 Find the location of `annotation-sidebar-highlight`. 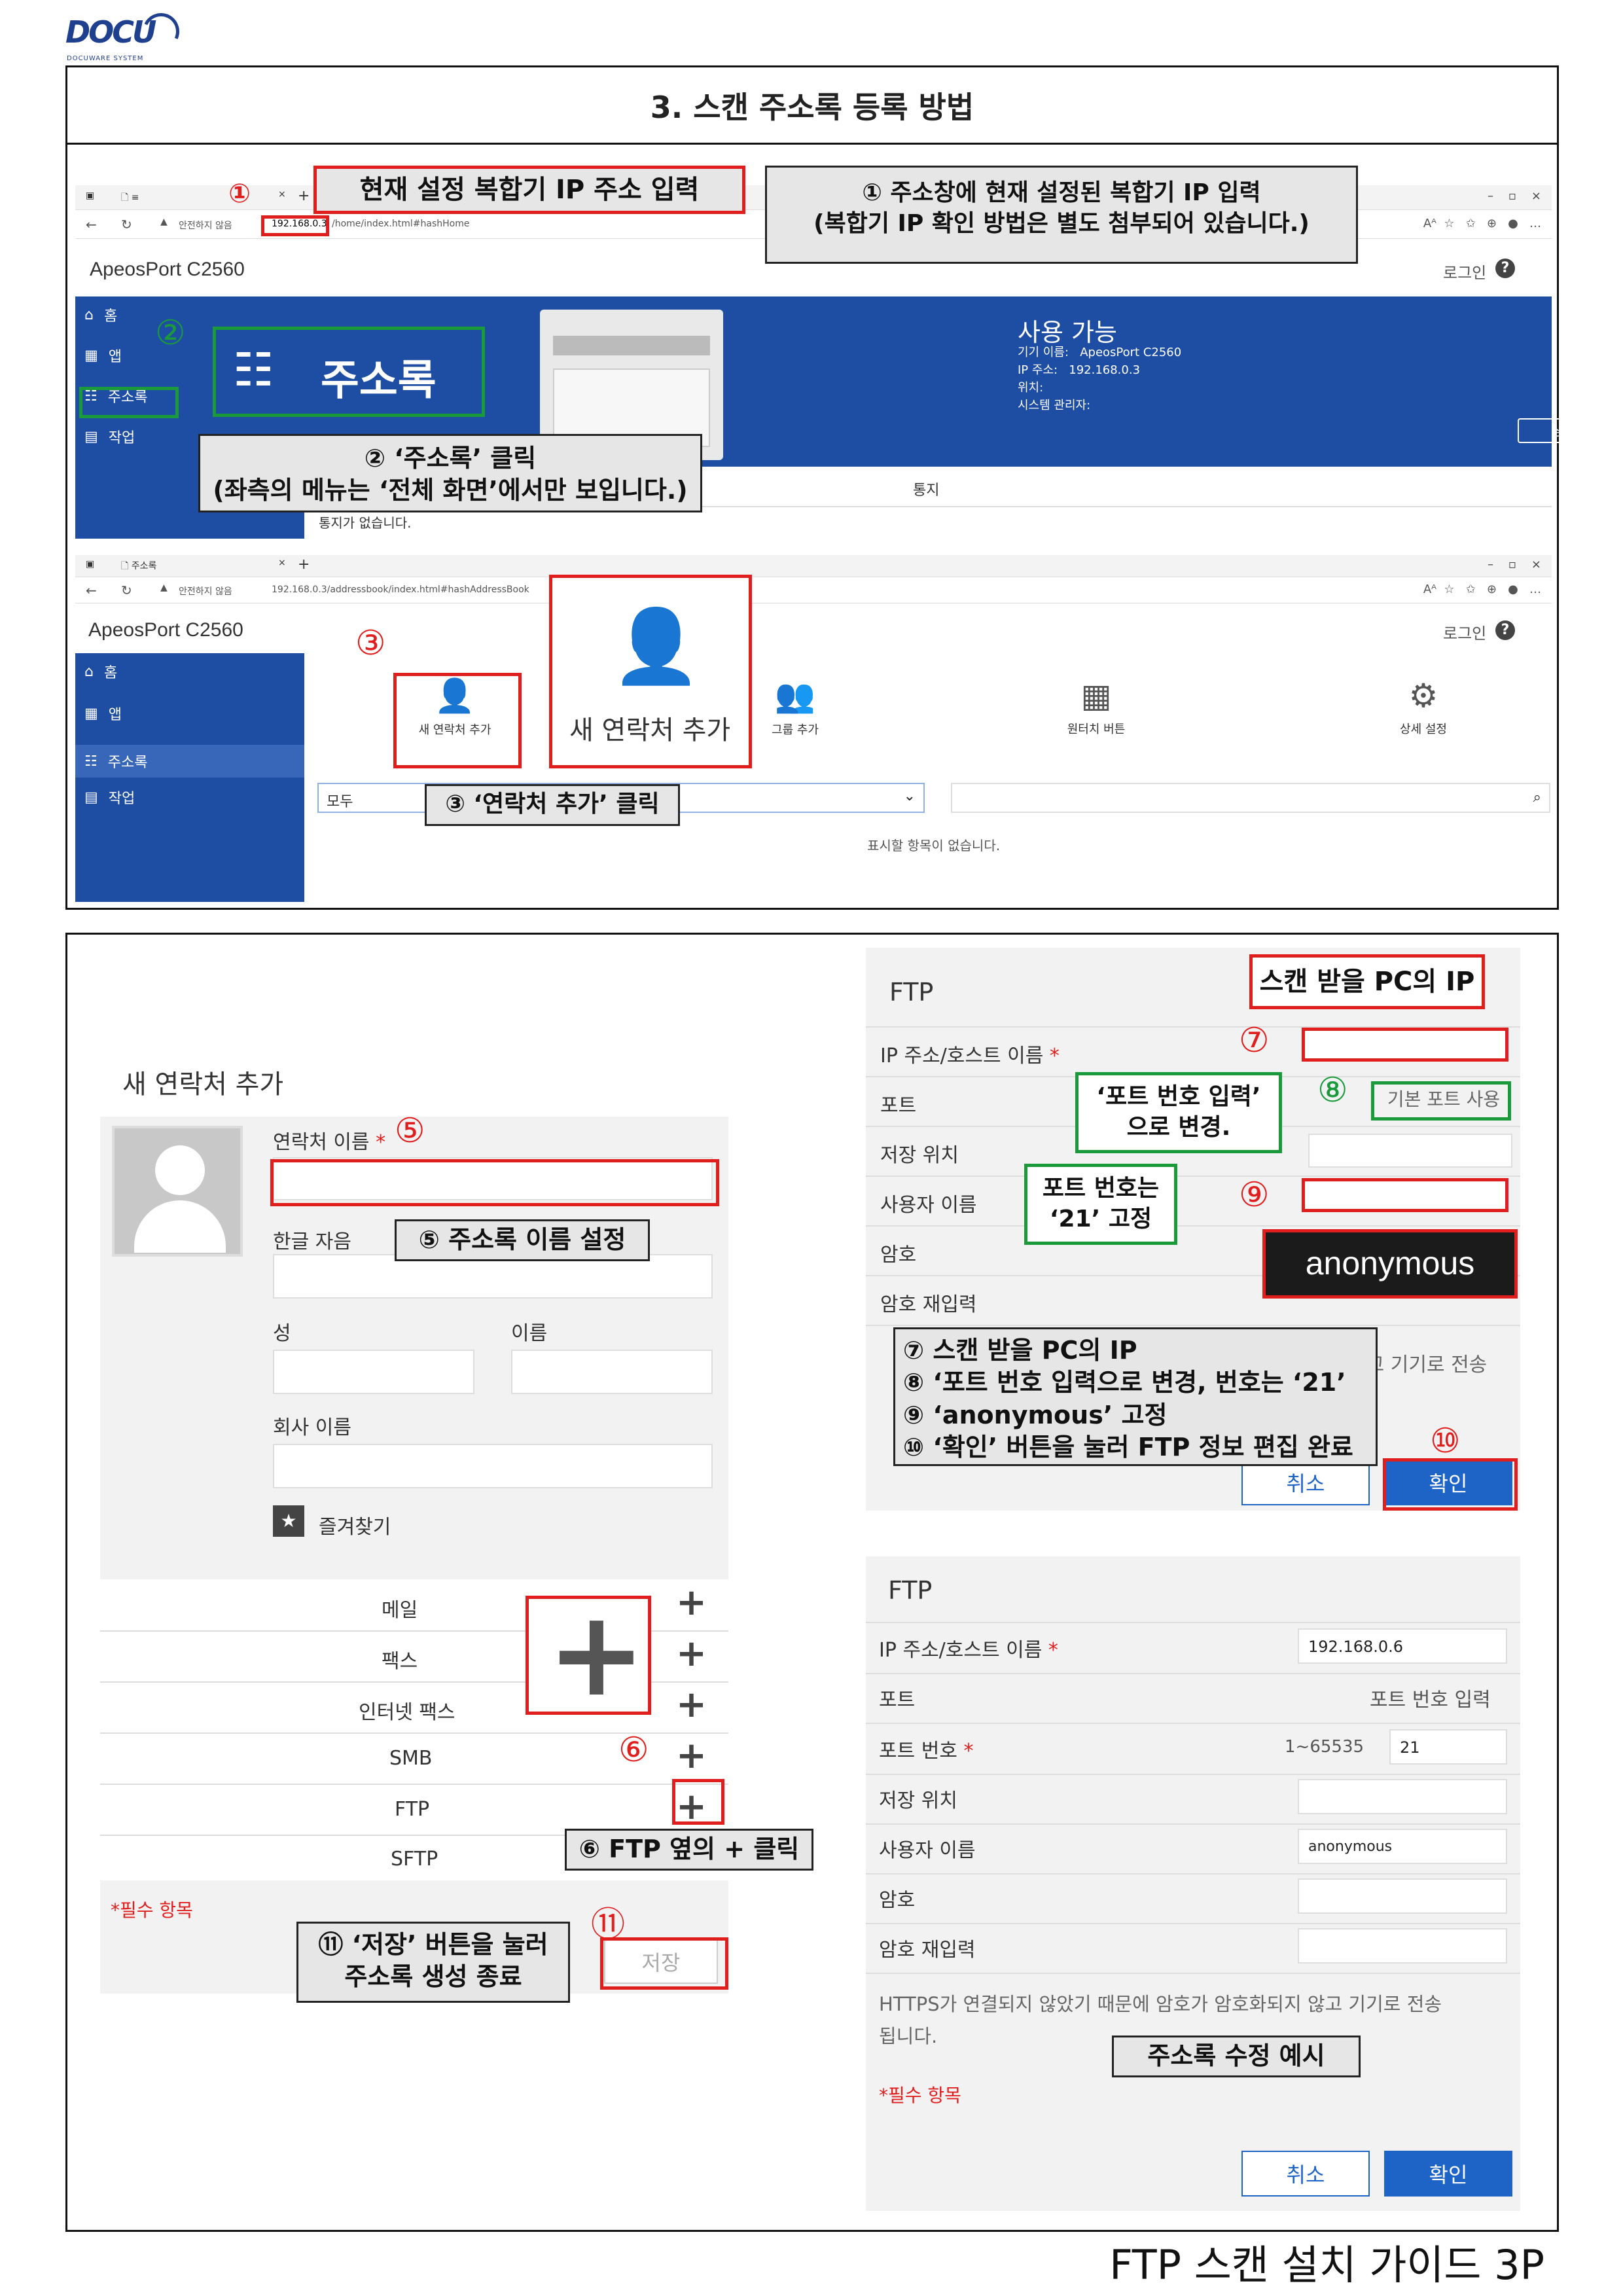

annotation-sidebar-highlight is located at coordinates (129, 402).